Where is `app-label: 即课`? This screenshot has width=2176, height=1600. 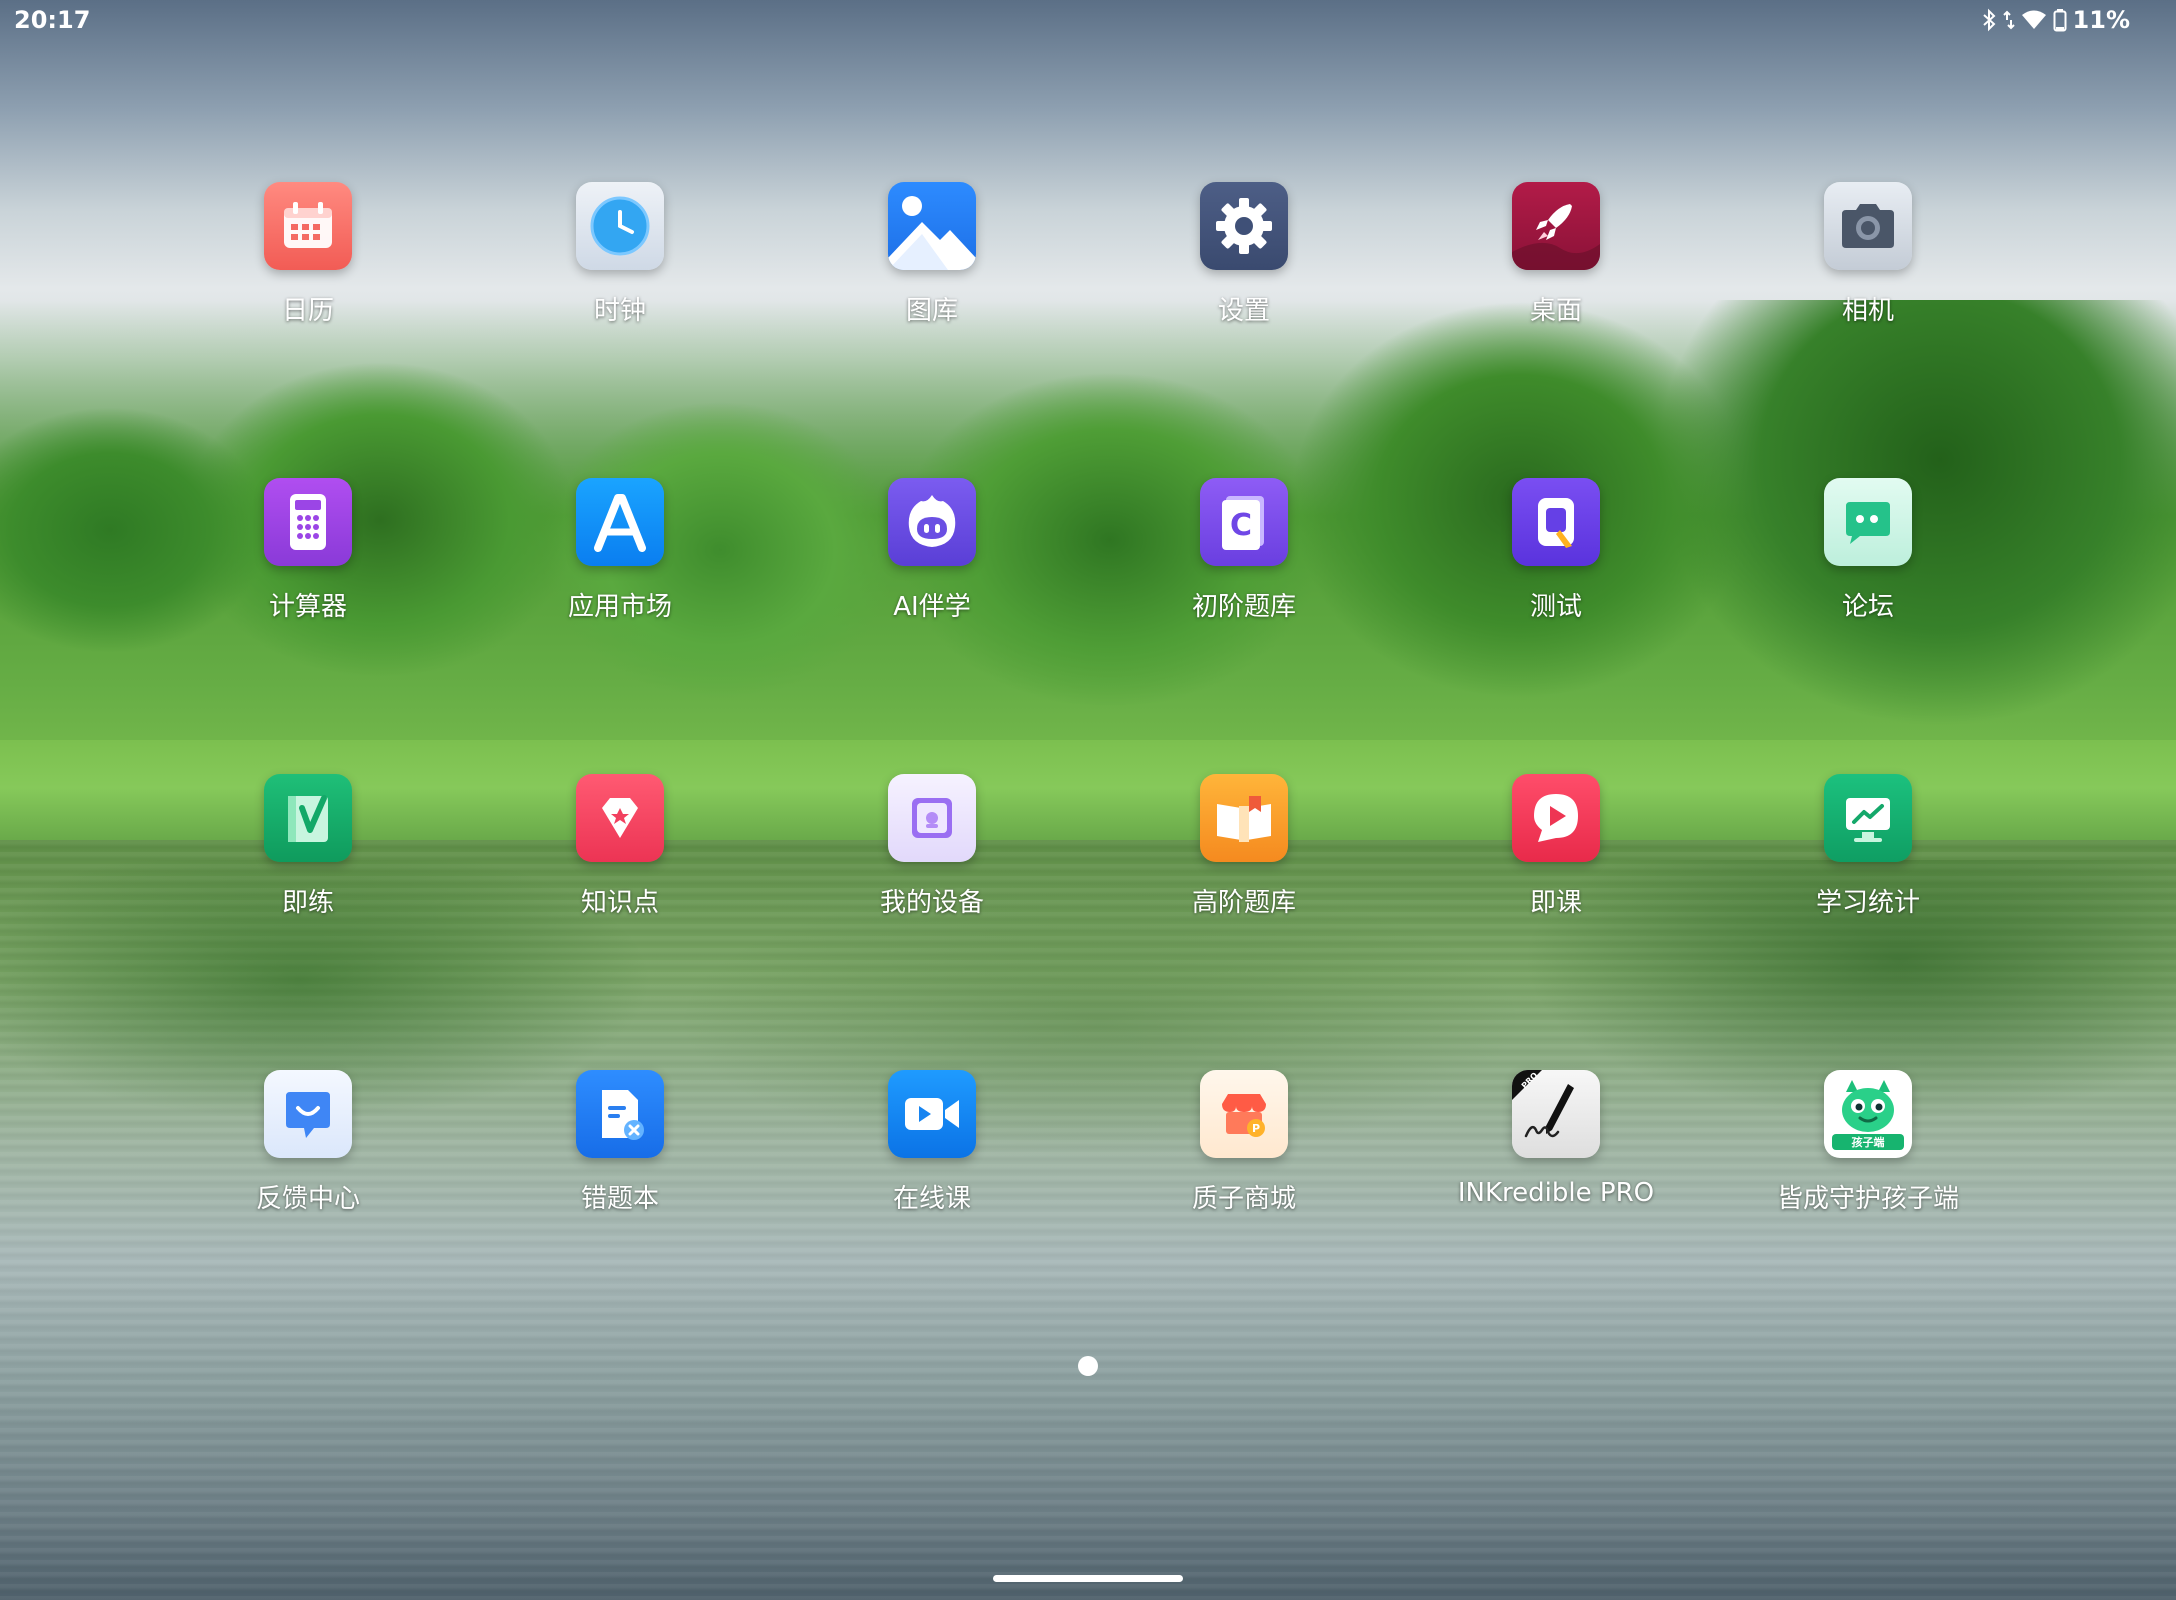 app-label: 即课 is located at coordinates (1555, 903).